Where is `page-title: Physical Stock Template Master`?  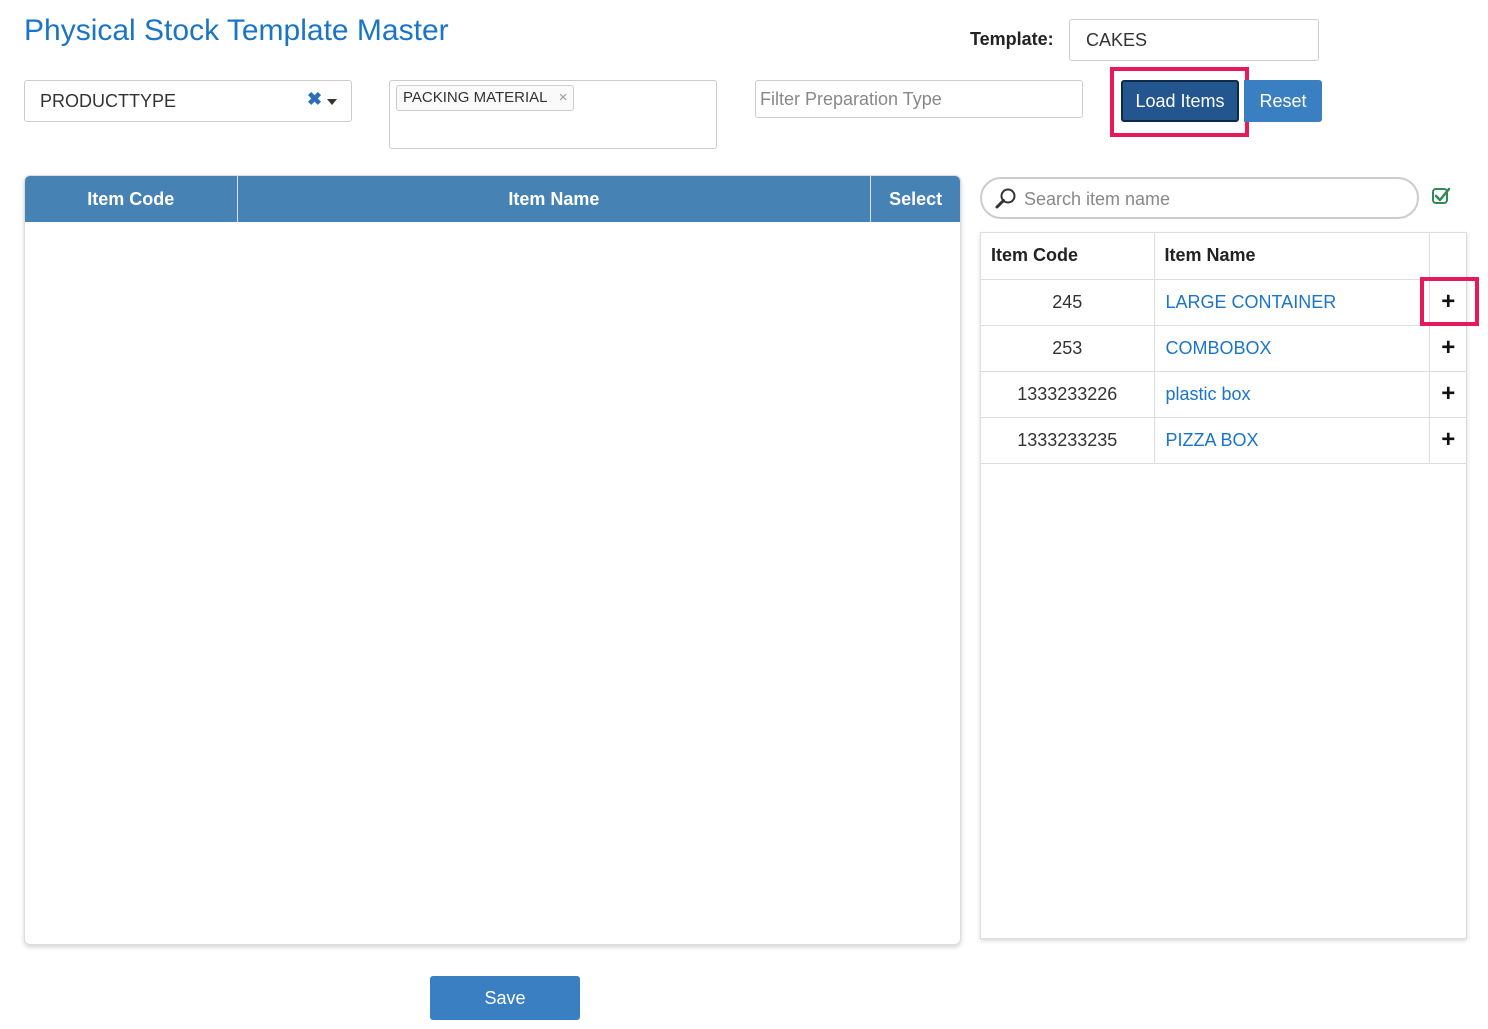 page-title: Physical Stock Template Master is located at coordinates (236, 30).